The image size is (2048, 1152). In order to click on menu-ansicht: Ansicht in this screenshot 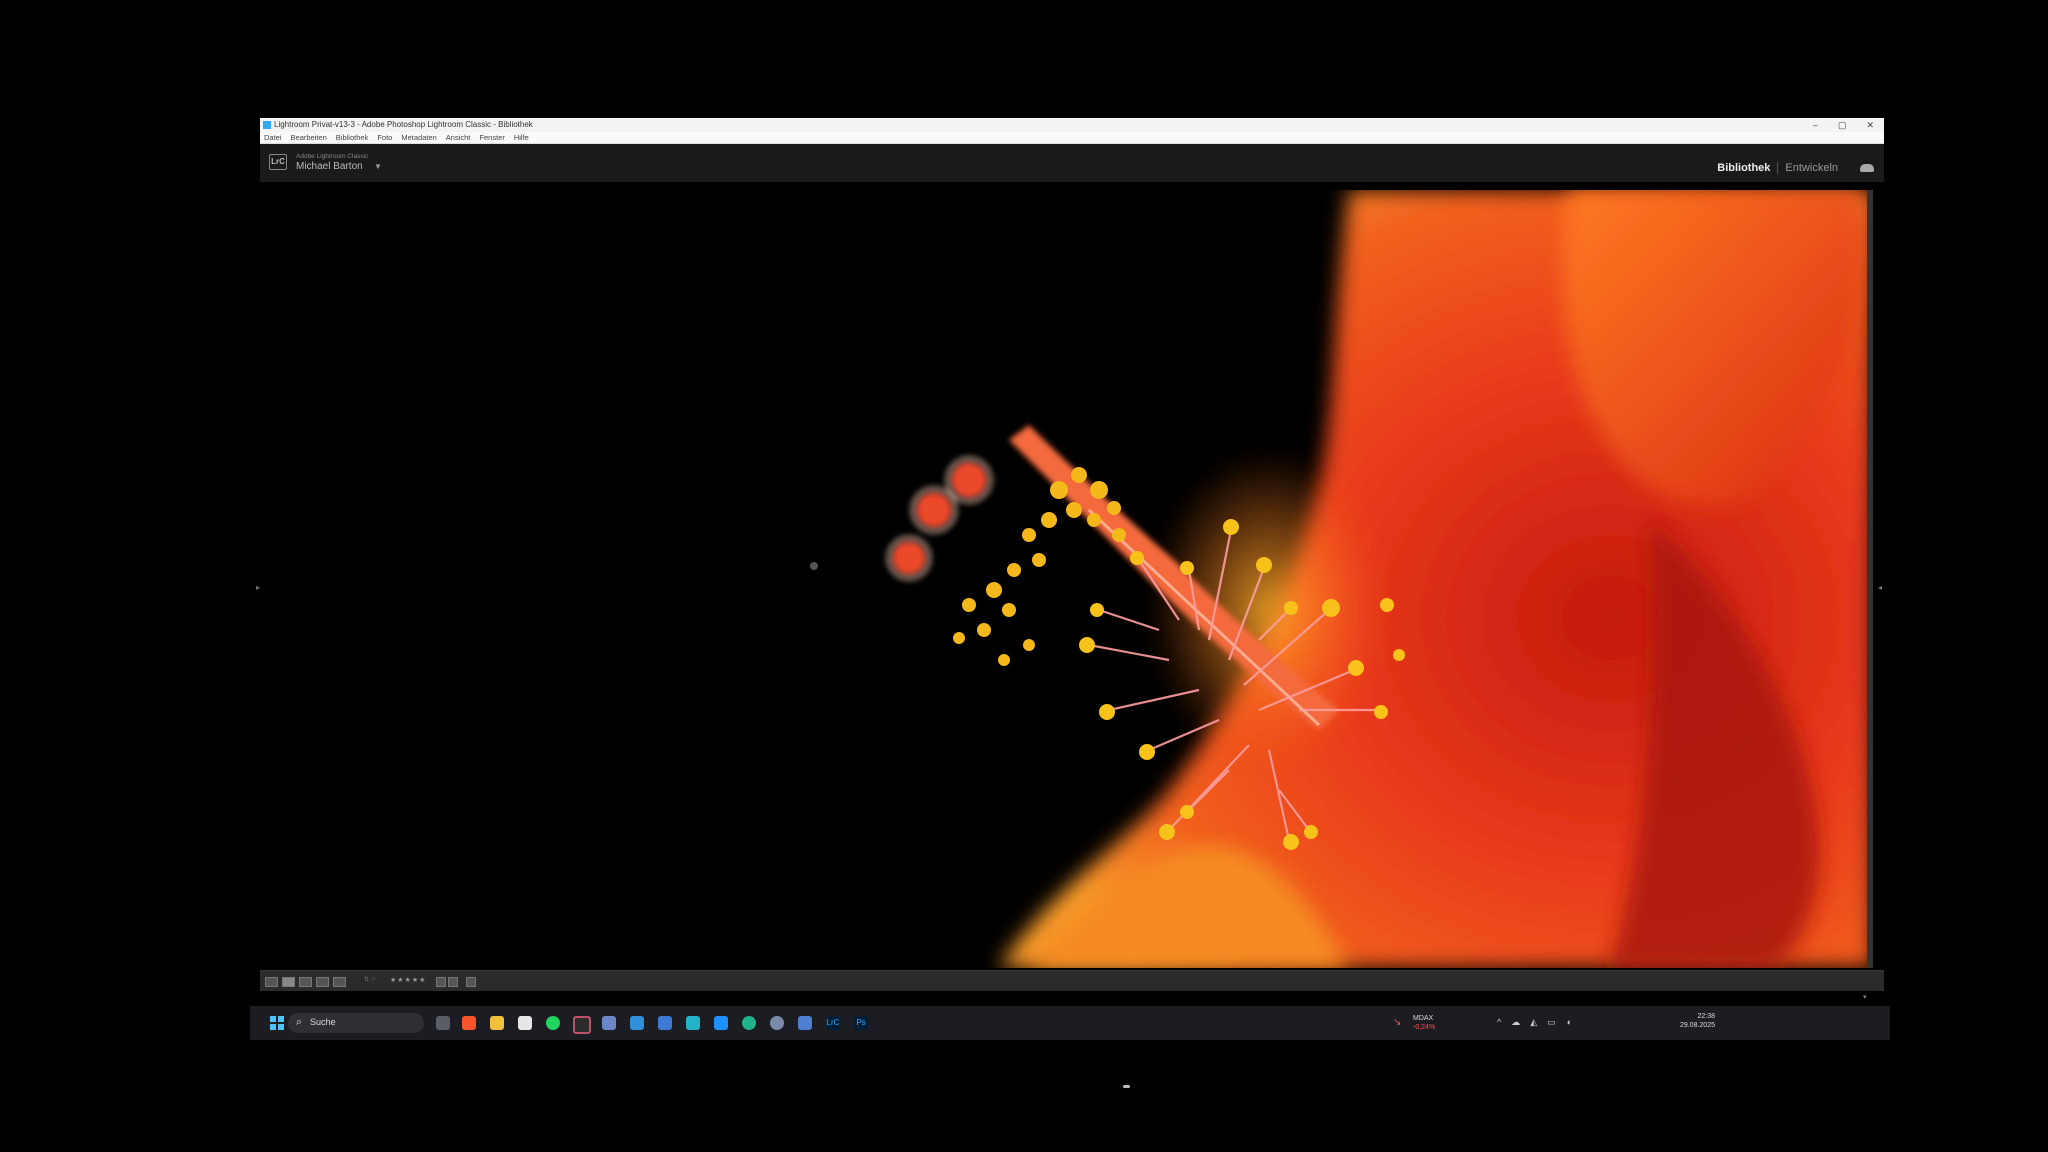, I will do `click(458, 137)`.